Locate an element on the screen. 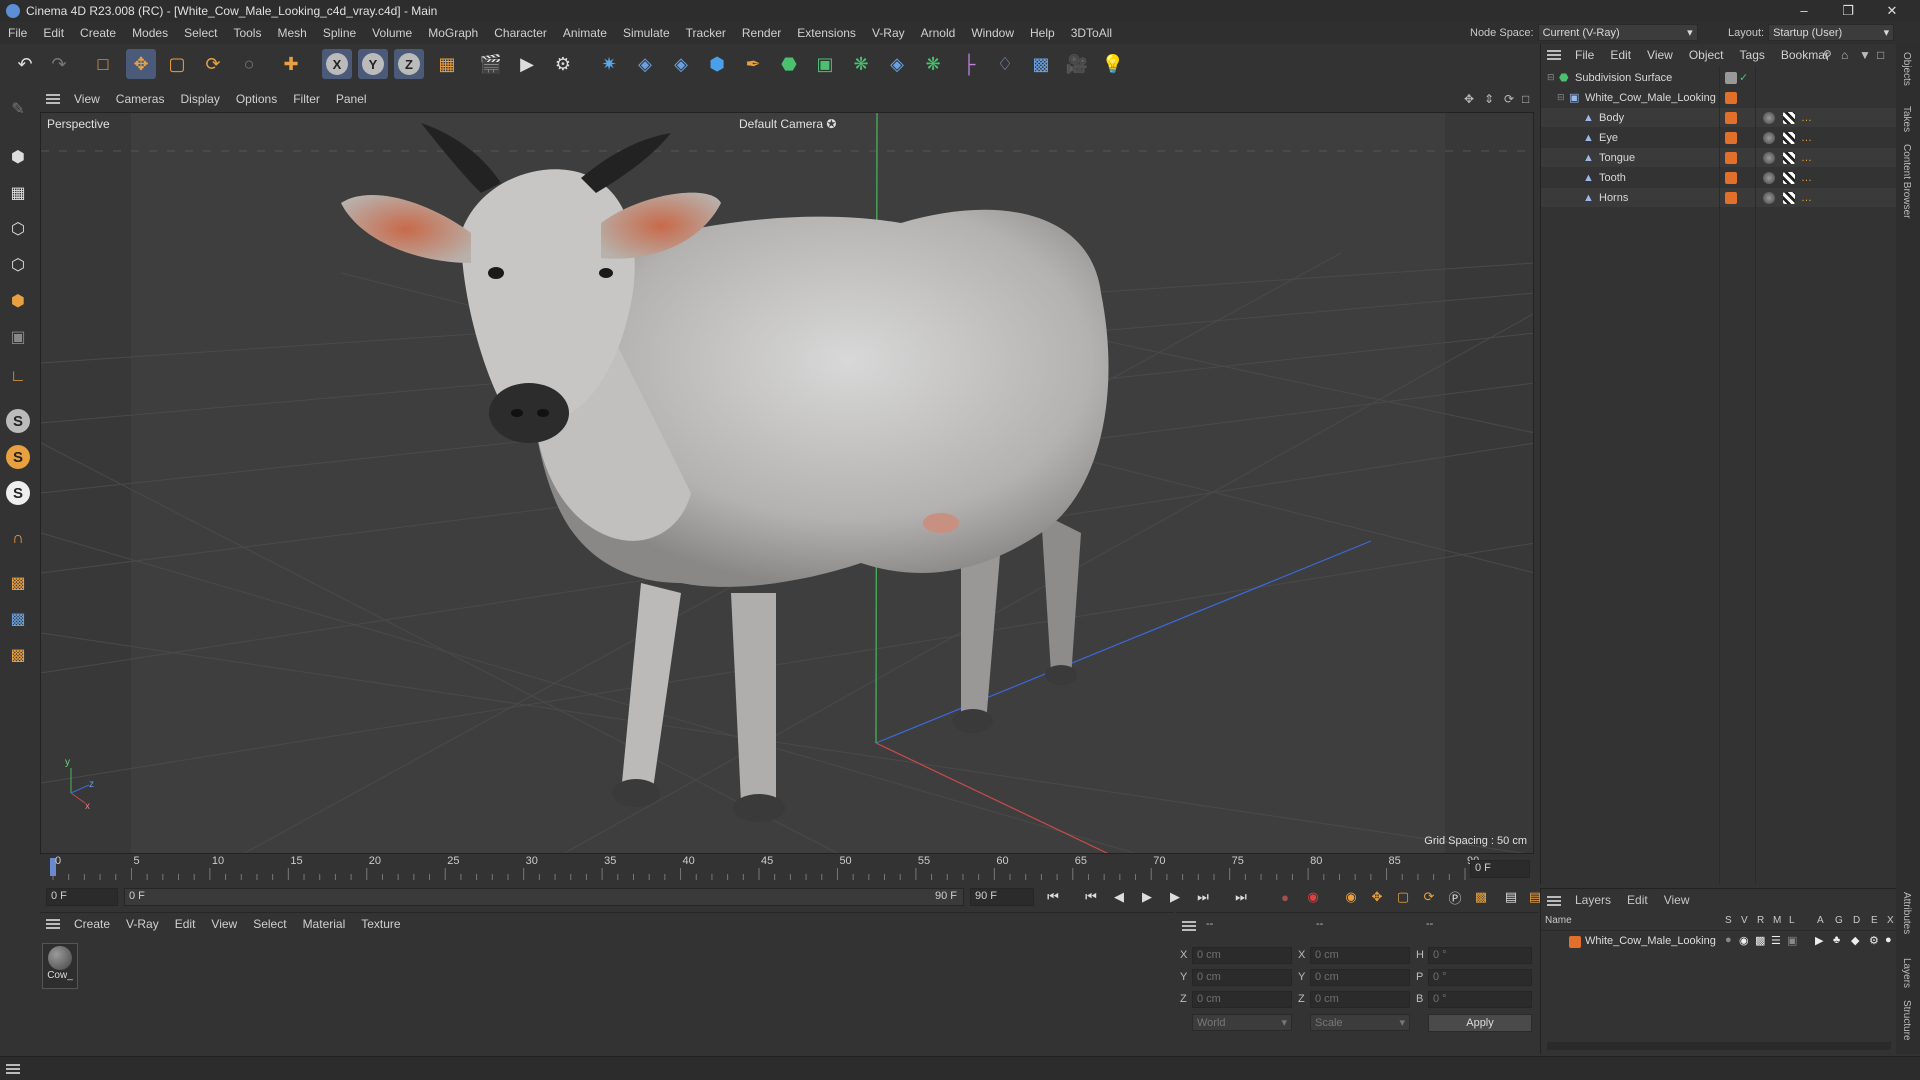  move-tool-icon: ✥ is located at coordinates (141, 64).